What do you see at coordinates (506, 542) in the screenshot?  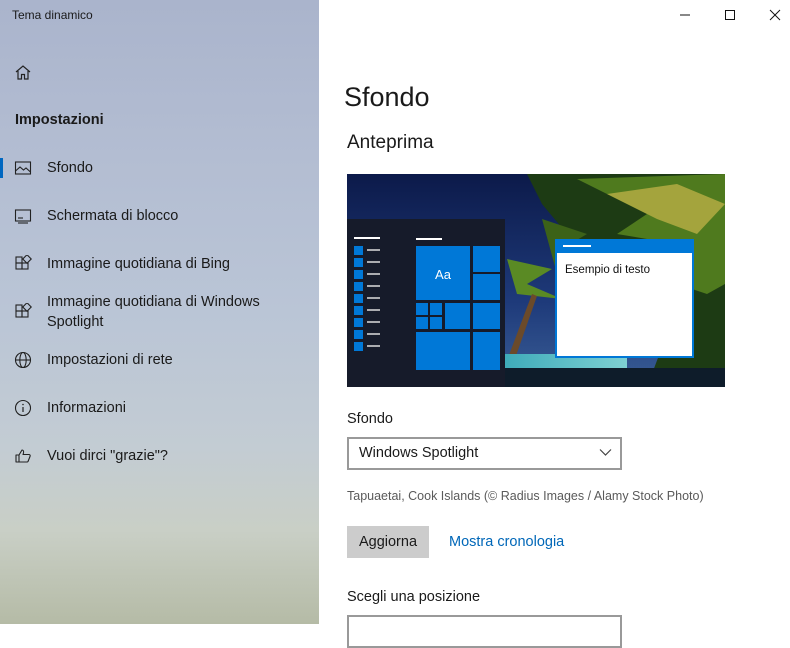 I see `show-history-link: Mostra cronologia` at bounding box center [506, 542].